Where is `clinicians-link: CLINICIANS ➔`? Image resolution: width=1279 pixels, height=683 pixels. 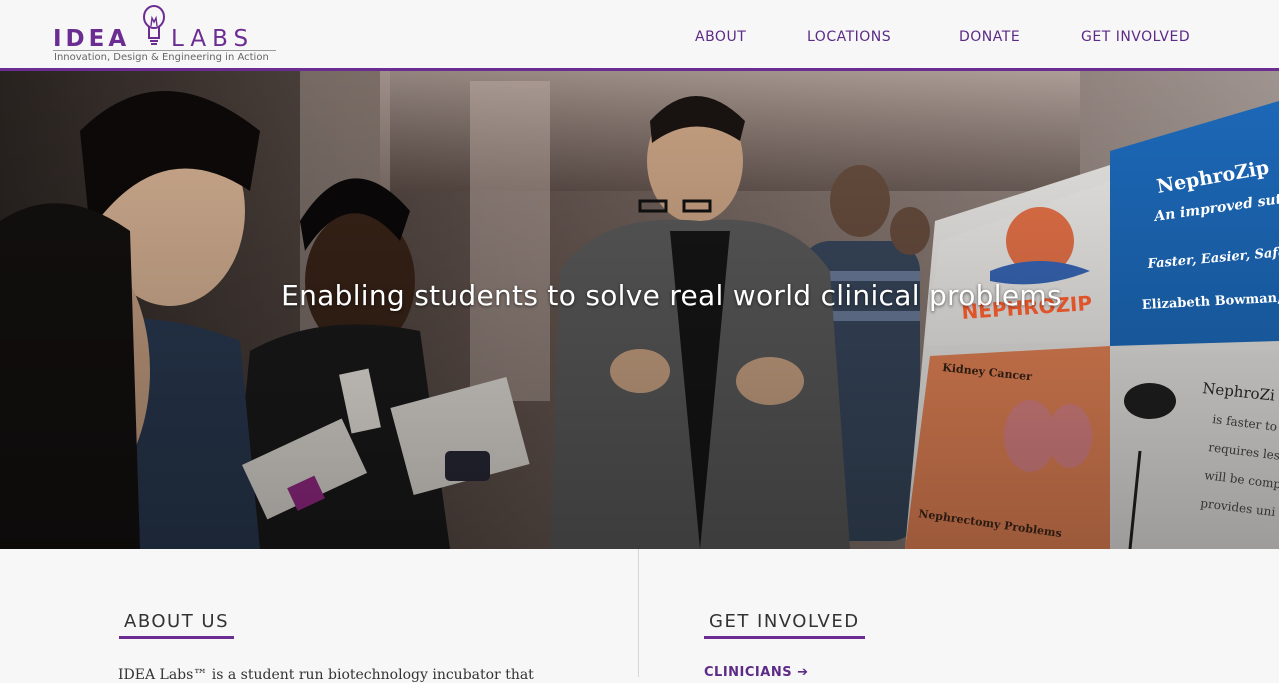
clinicians-link: CLINICIANS ➔ is located at coordinates (756, 672).